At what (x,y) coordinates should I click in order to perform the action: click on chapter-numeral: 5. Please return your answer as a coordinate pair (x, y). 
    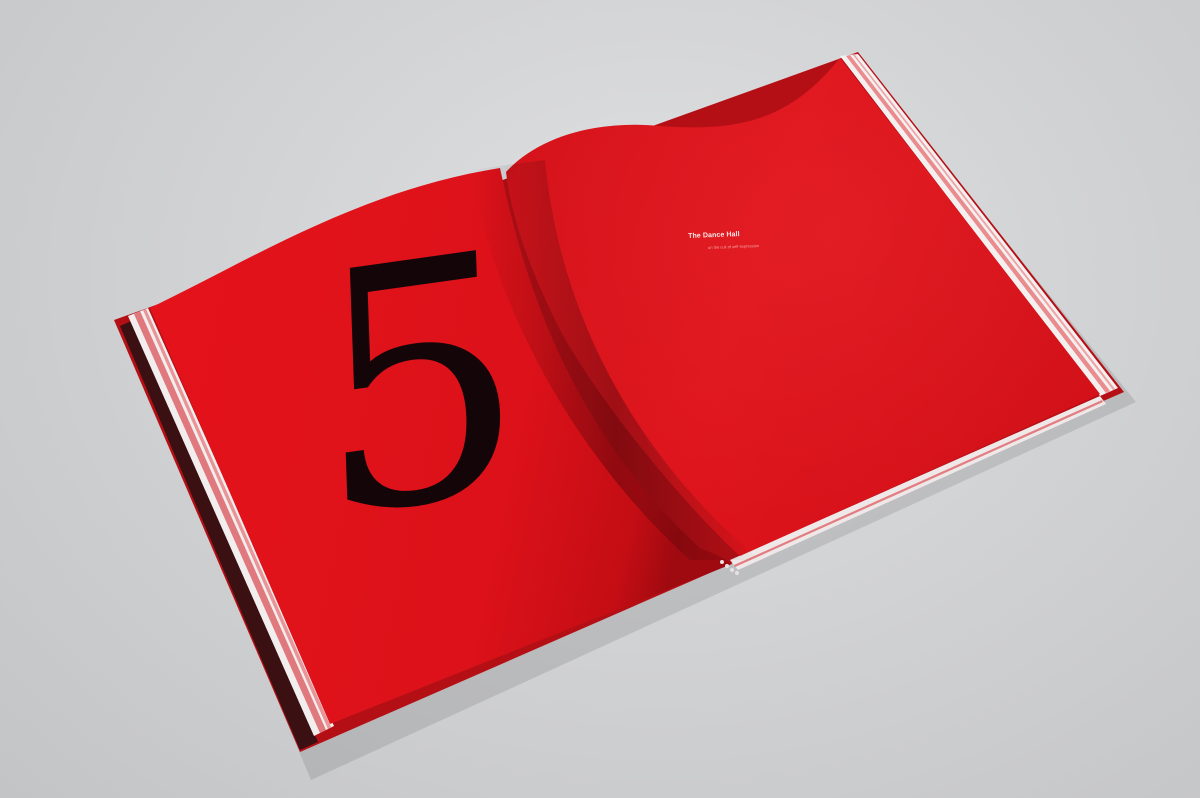
    Looking at the image, I should click on (419, 386).